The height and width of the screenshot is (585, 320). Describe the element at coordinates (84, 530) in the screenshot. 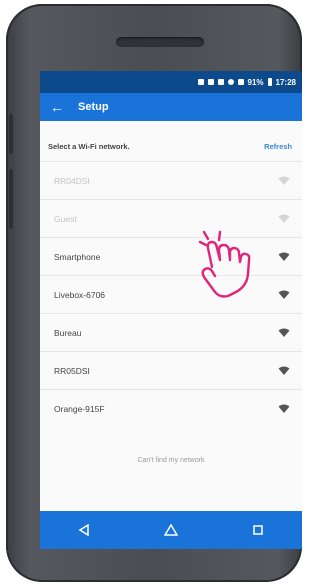

I see `back-triangle-icon` at that location.